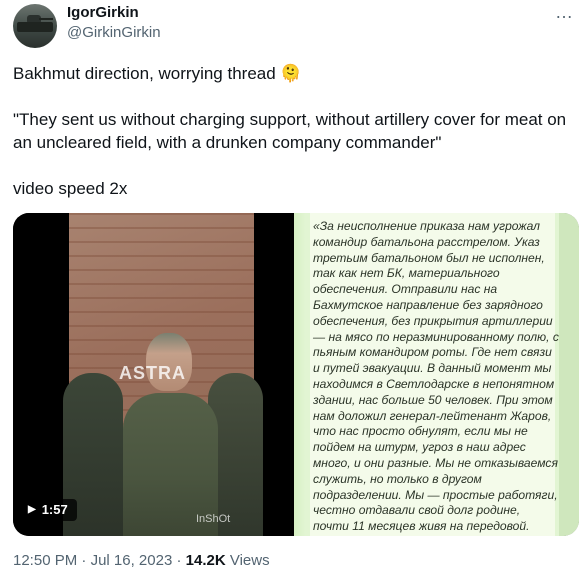 This screenshot has width=588, height=575. Describe the element at coordinates (45, 560) in the screenshot. I see `tweet-time: 12:50 PM` at that location.